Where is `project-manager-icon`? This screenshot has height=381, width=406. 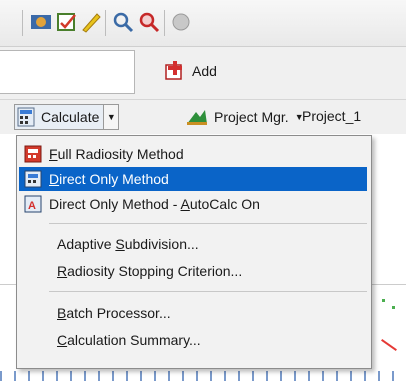
project-manager-icon is located at coordinates (197, 117).